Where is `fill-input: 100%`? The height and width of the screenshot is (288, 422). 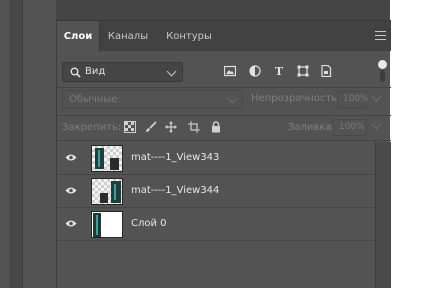 fill-input: 100% is located at coordinates (350, 127).